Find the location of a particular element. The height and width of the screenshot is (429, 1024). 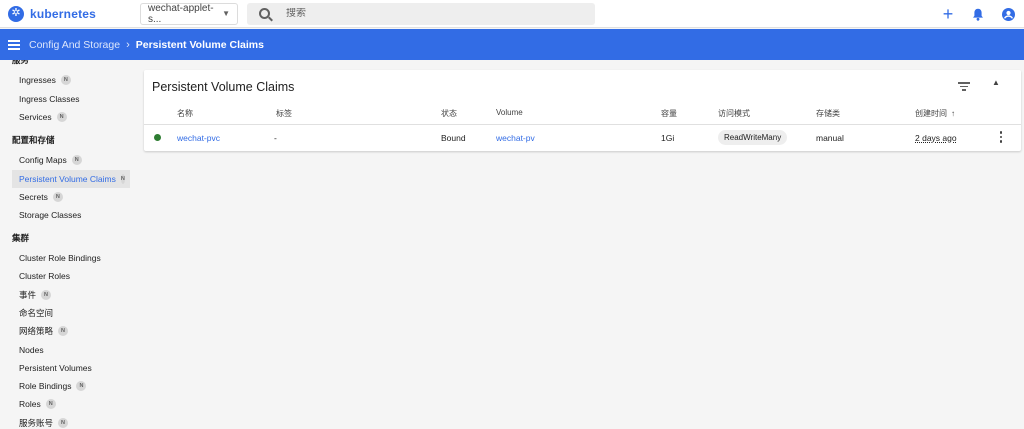

sidebar-item-cluster-role-bindings: Cluster Role Bindings is located at coordinates (60, 258).